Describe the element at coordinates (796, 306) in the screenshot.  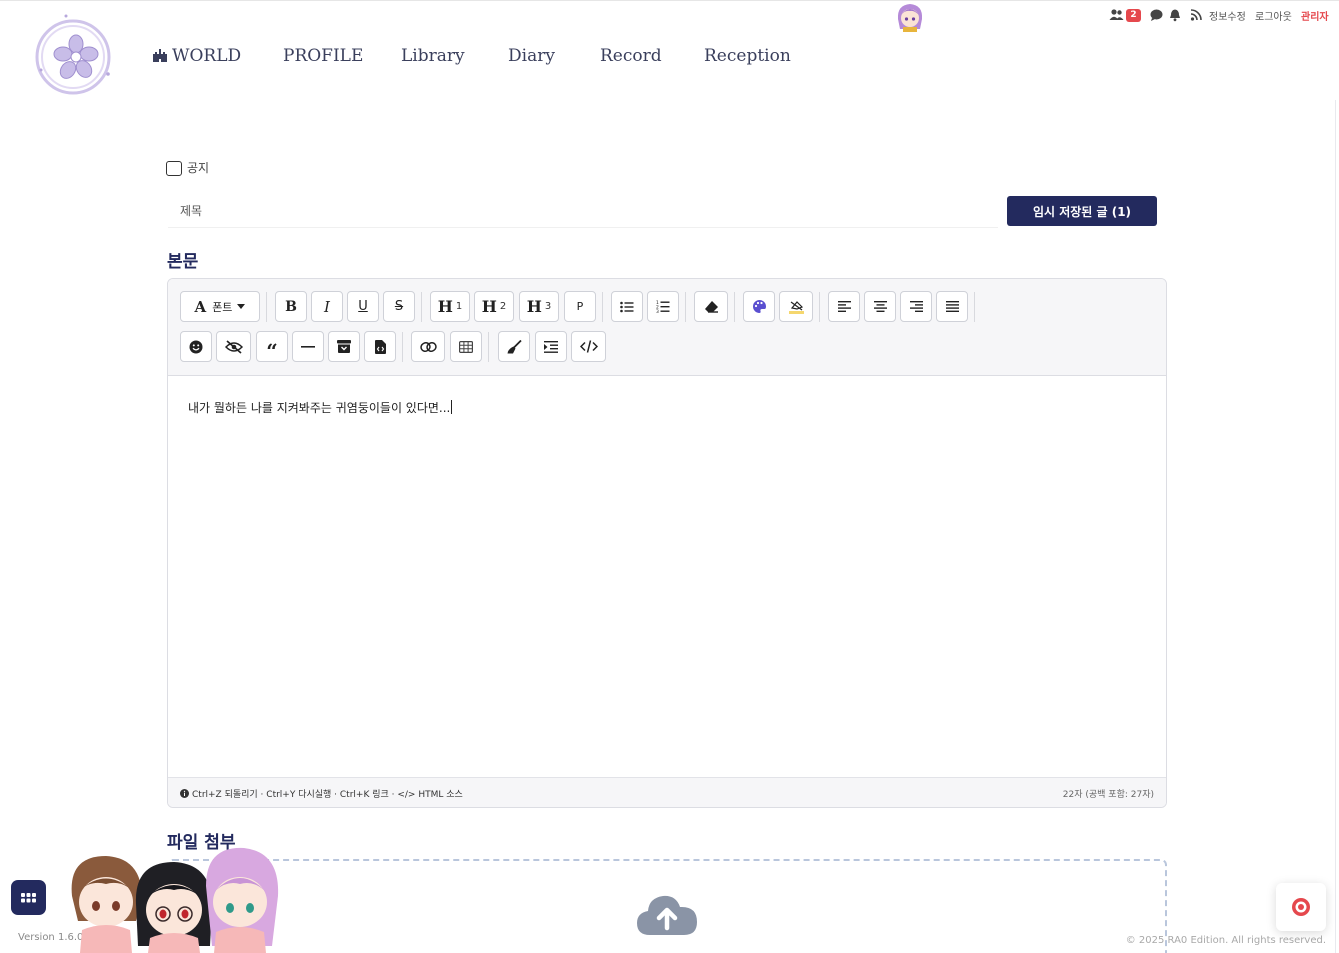
I see `highlight-color-button` at that location.